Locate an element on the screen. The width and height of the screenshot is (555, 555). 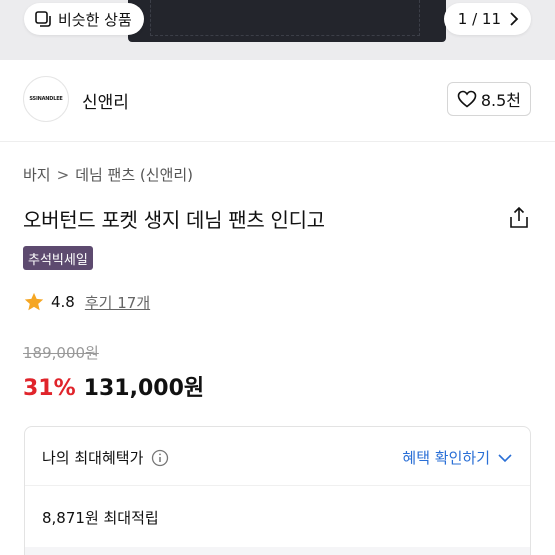
product-image-carousel: 비슷한 상품 1 / 11 is located at coordinates (277, 30).